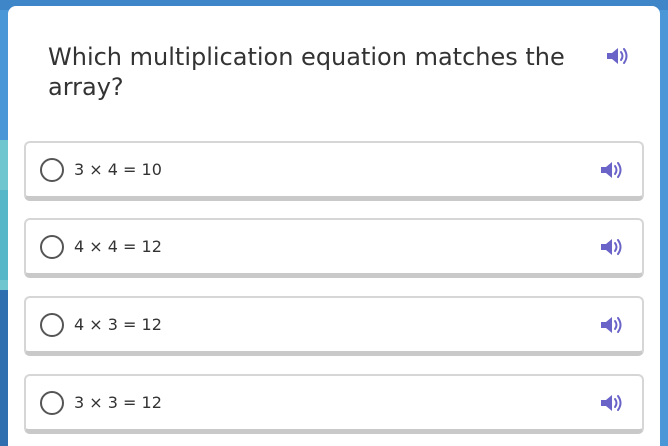 The width and height of the screenshot is (668, 446). I want to click on answer-option-4: 3 × 3 = 12, so click(334, 404).